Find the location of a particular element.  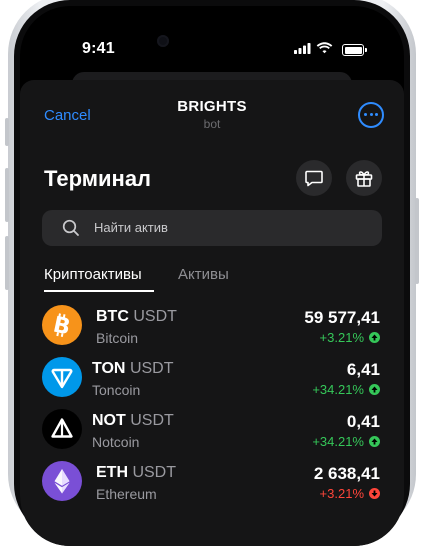

side-button-volume-down is located at coordinates (7, 263).